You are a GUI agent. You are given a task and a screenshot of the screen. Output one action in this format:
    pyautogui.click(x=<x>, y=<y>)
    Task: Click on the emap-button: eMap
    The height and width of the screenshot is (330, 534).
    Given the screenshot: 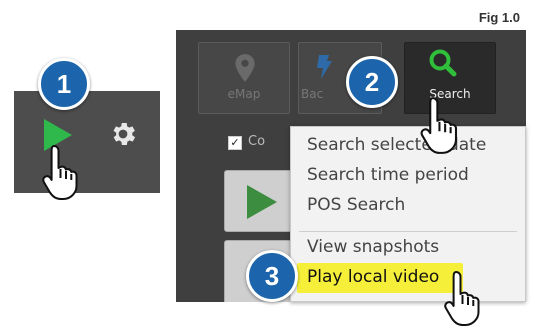 What is the action you would take?
    pyautogui.click(x=244, y=78)
    